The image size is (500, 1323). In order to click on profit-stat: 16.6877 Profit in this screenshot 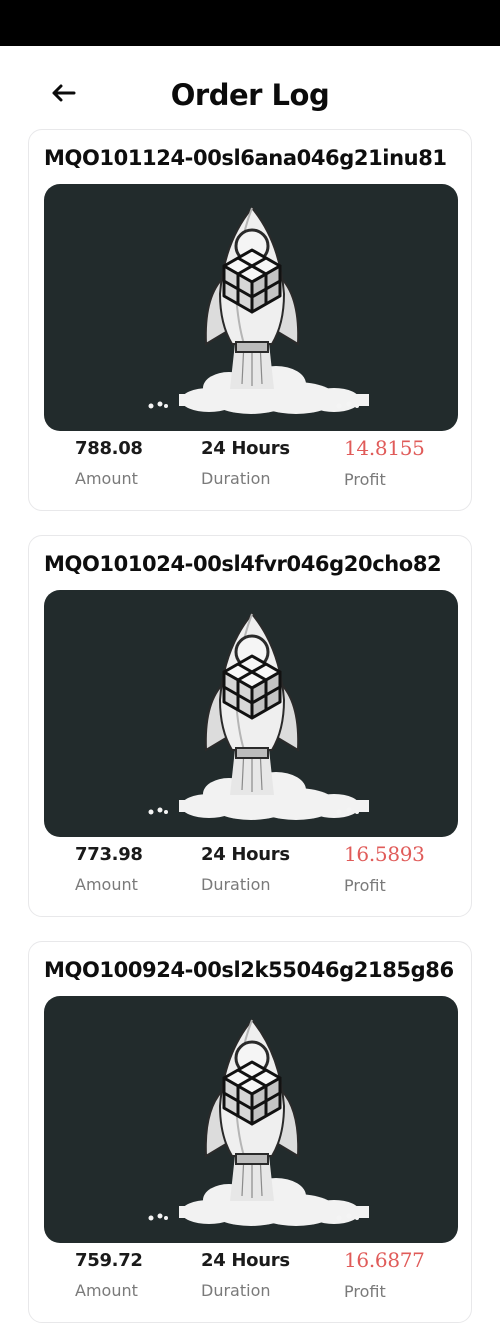, I will do `click(384, 1274)`.